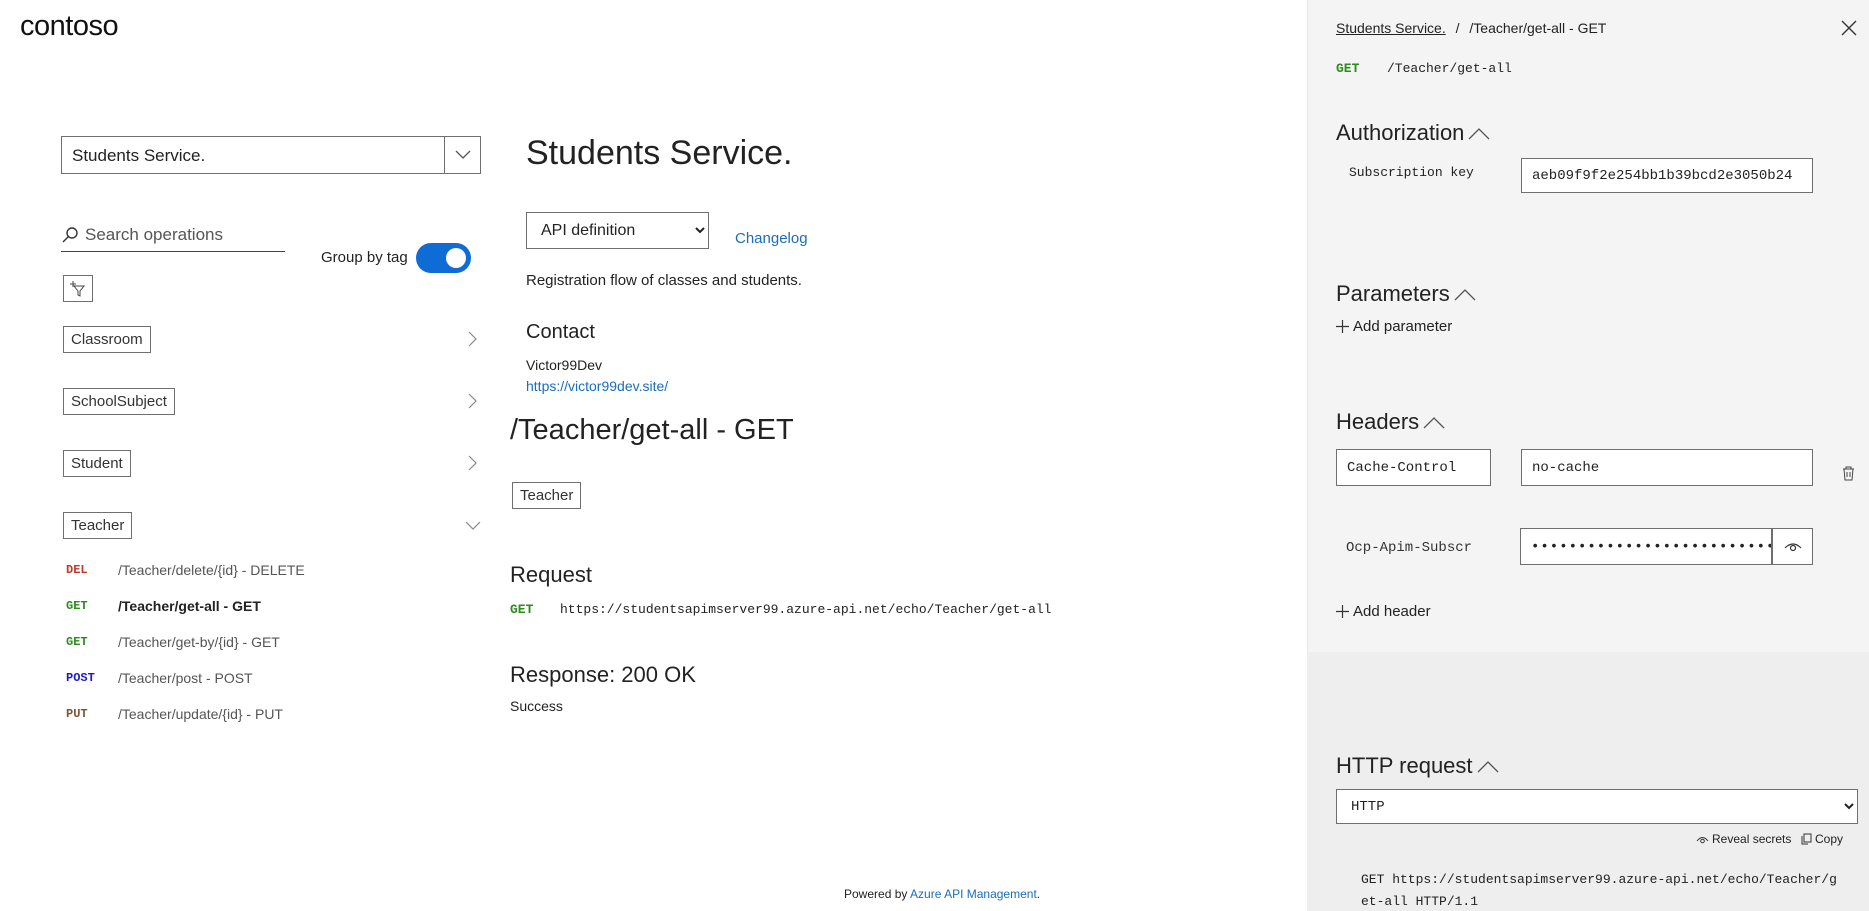 Image resolution: width=1869 pixels, height=911 pixels. Describe the element at coordinates (443, 258) in the screenshot. I see `group-by-tag-toggle` at that location.